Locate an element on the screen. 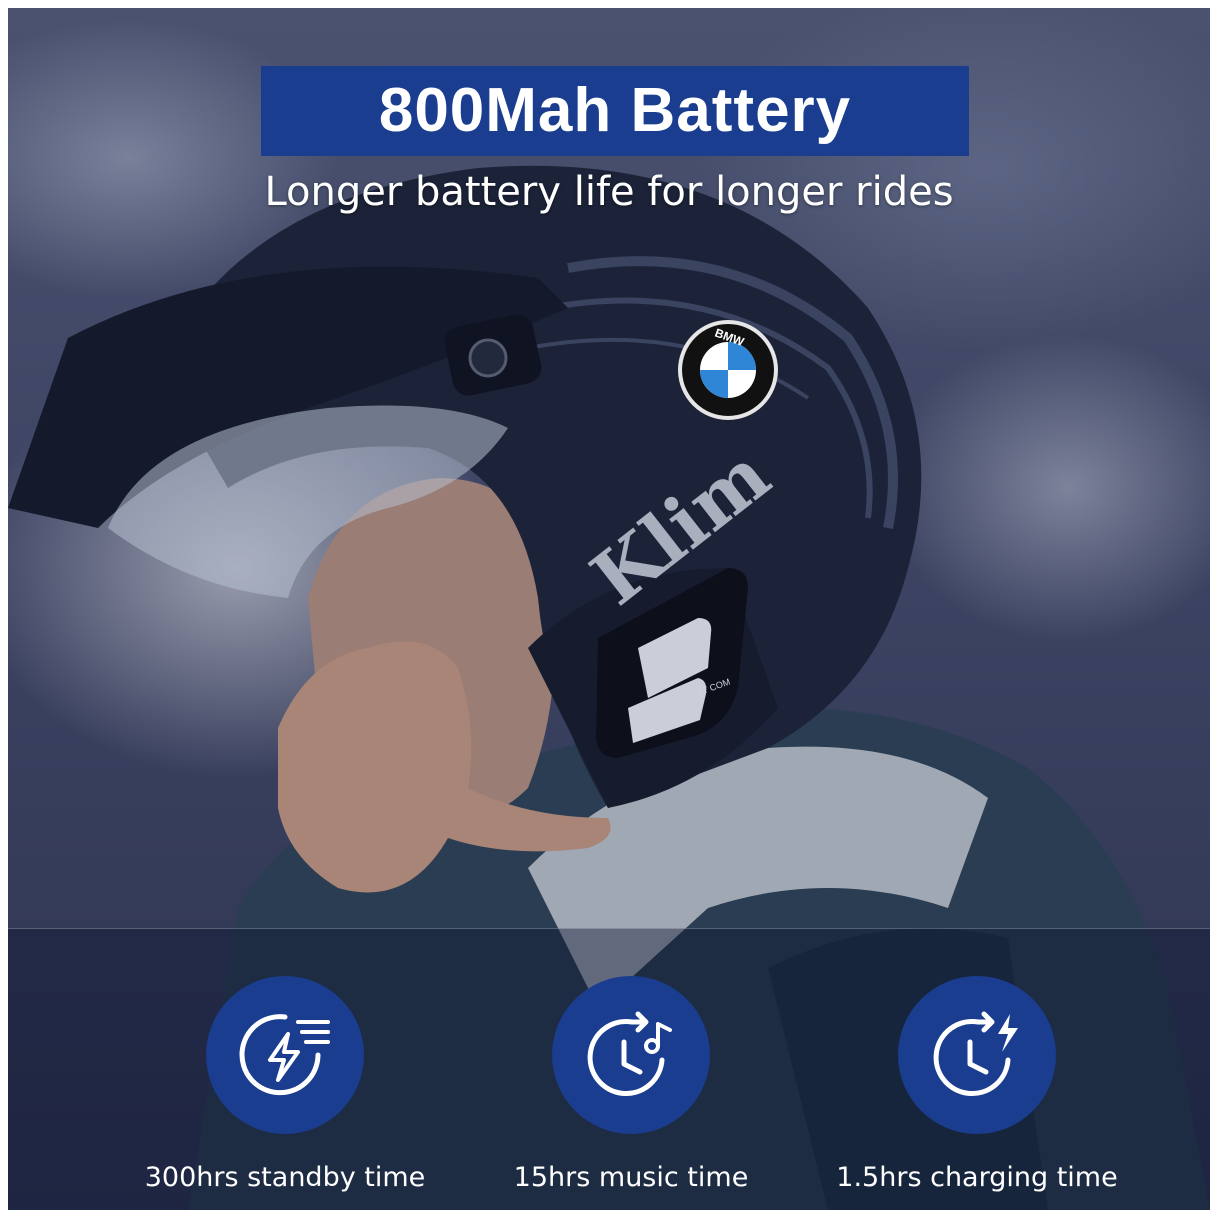 The height and width of the screenshot is (1216, 1216). timer-charging-icon is located at coordinates (975, 1054).